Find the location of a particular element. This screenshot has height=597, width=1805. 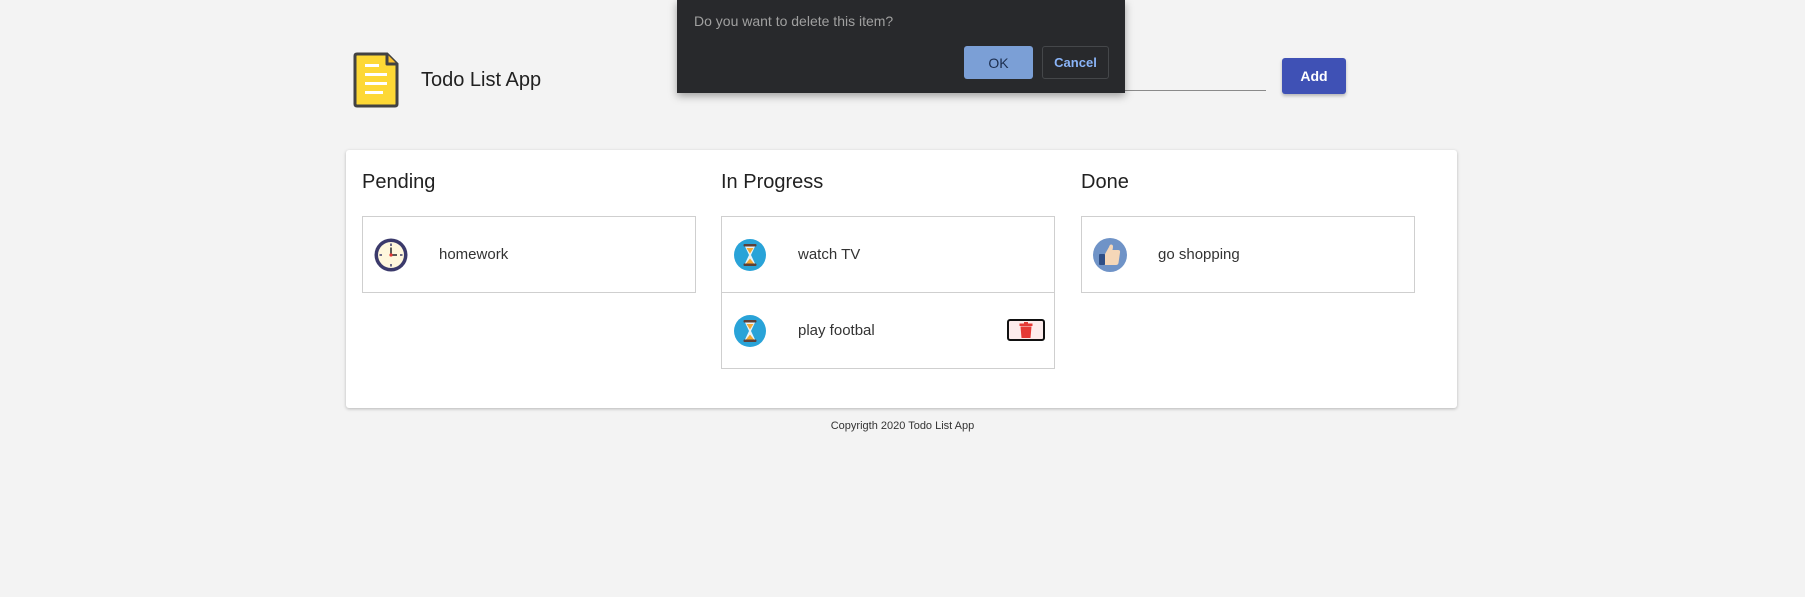

column-in-progress: In Progress watch TV play footbal is located at coordinates (888, 269).